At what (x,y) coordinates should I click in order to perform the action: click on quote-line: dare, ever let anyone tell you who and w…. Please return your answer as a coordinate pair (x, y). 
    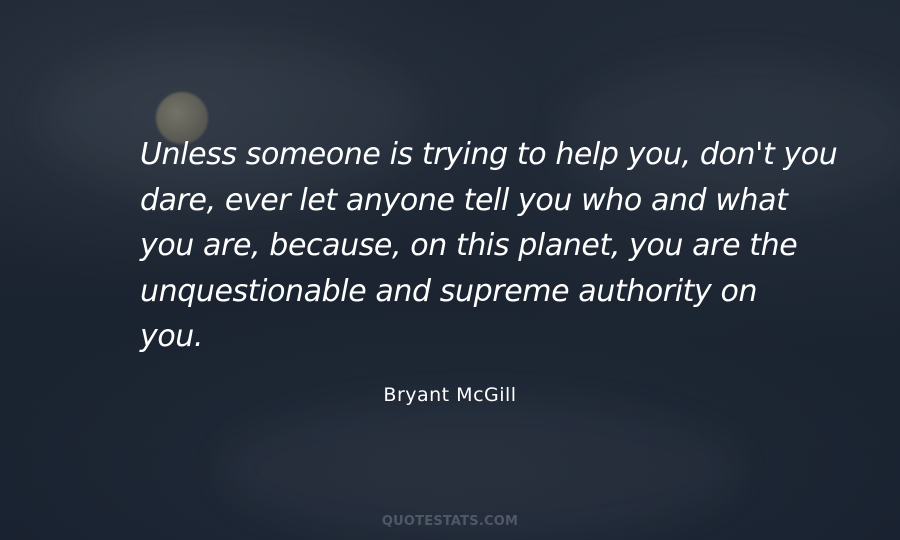
    Looking at the image, I should click on (464, 200).